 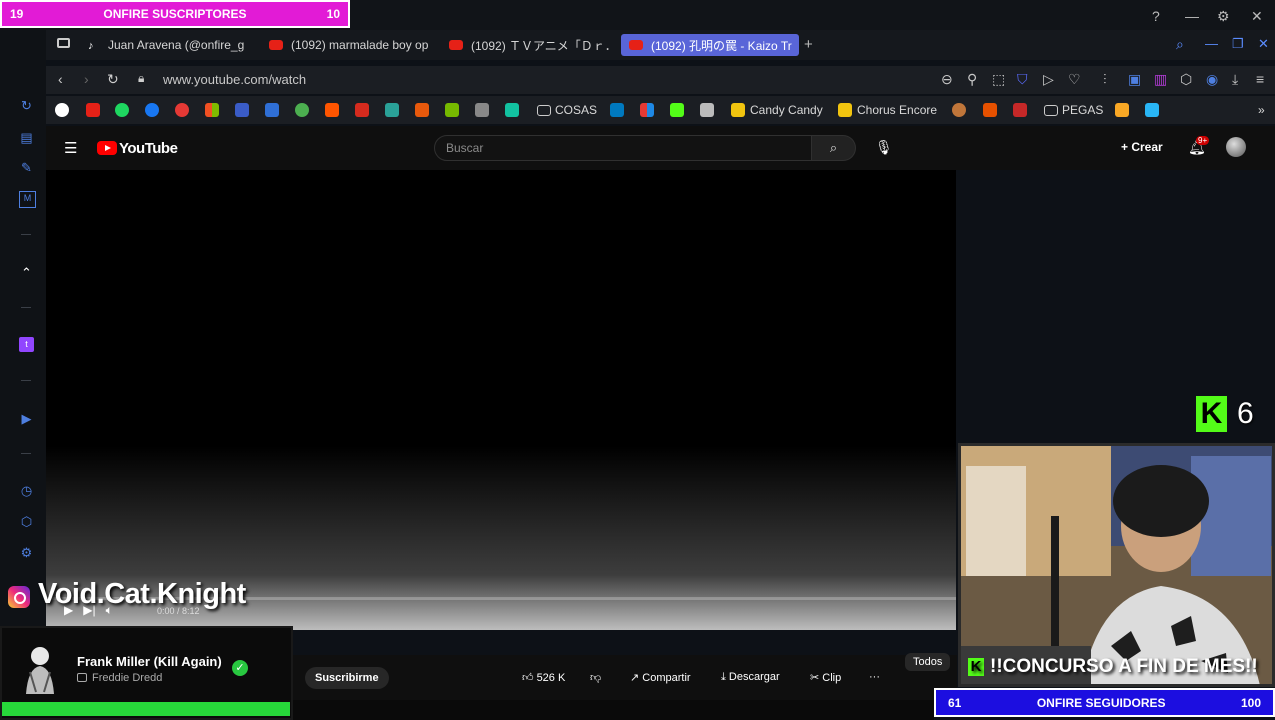 I want to click on youtube-logo-icon, so click(x=107, y=148).